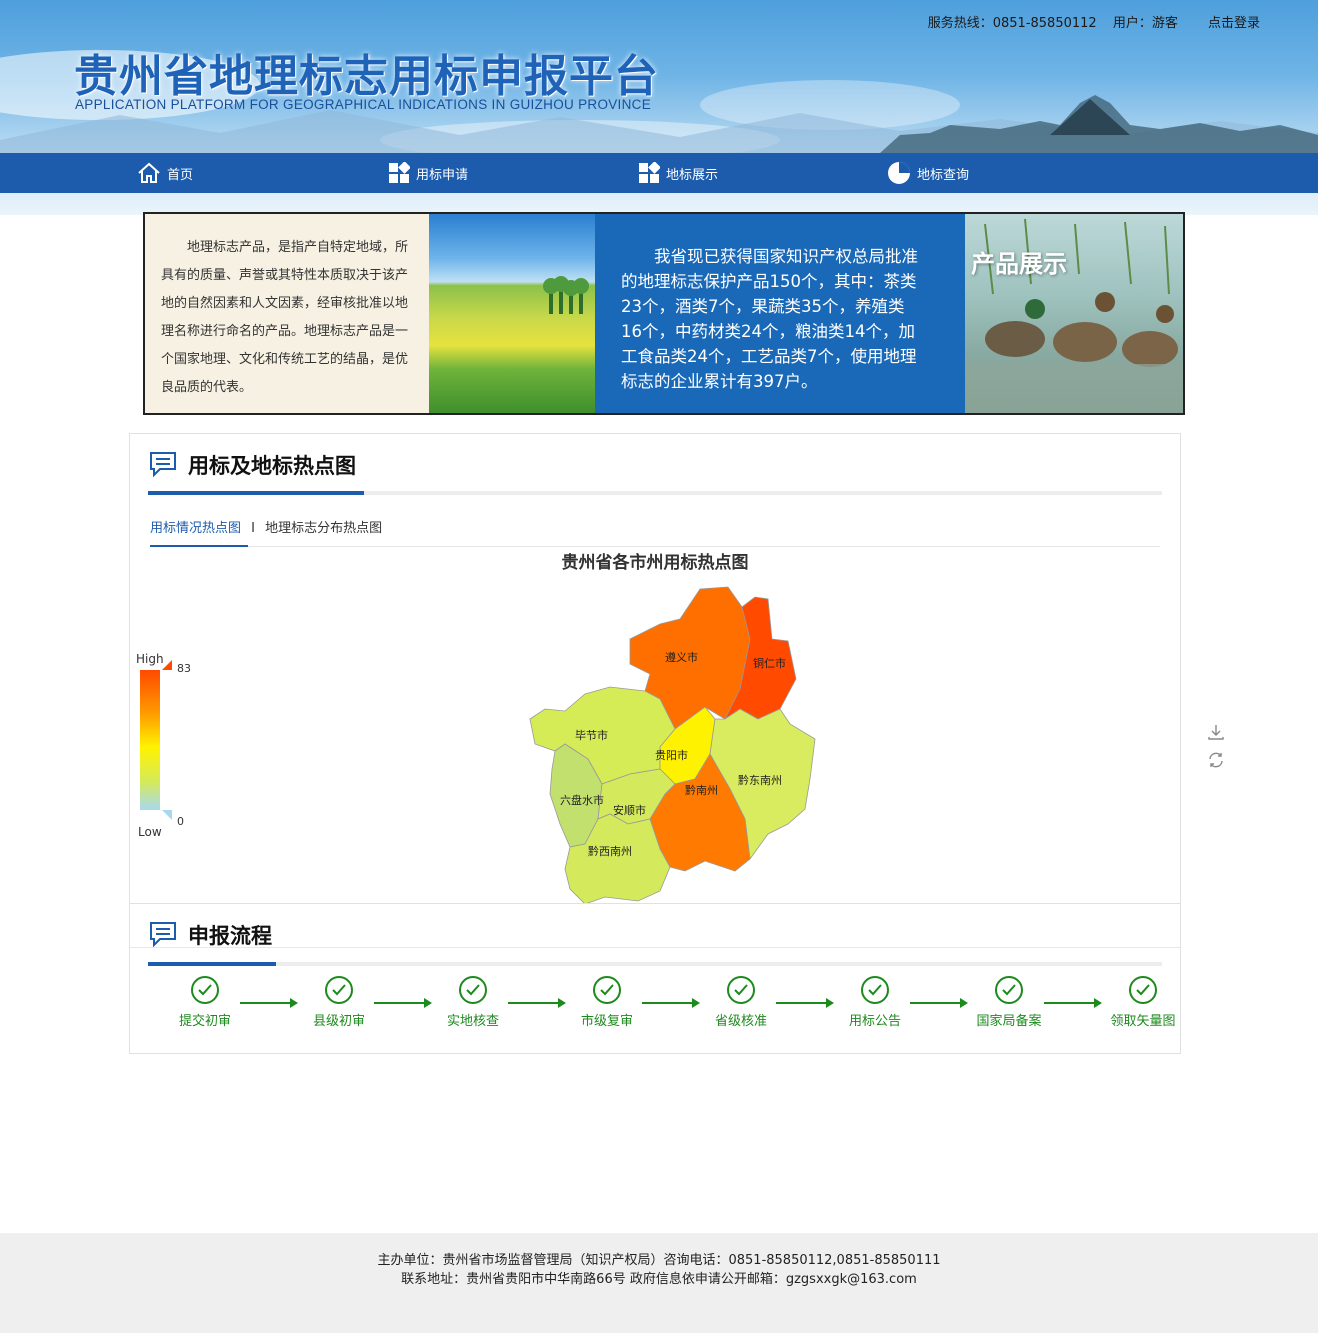 The width and height of the screenshot is (1318, 1333). I want to click on process-step: 用标公告, so click(875, 1002).